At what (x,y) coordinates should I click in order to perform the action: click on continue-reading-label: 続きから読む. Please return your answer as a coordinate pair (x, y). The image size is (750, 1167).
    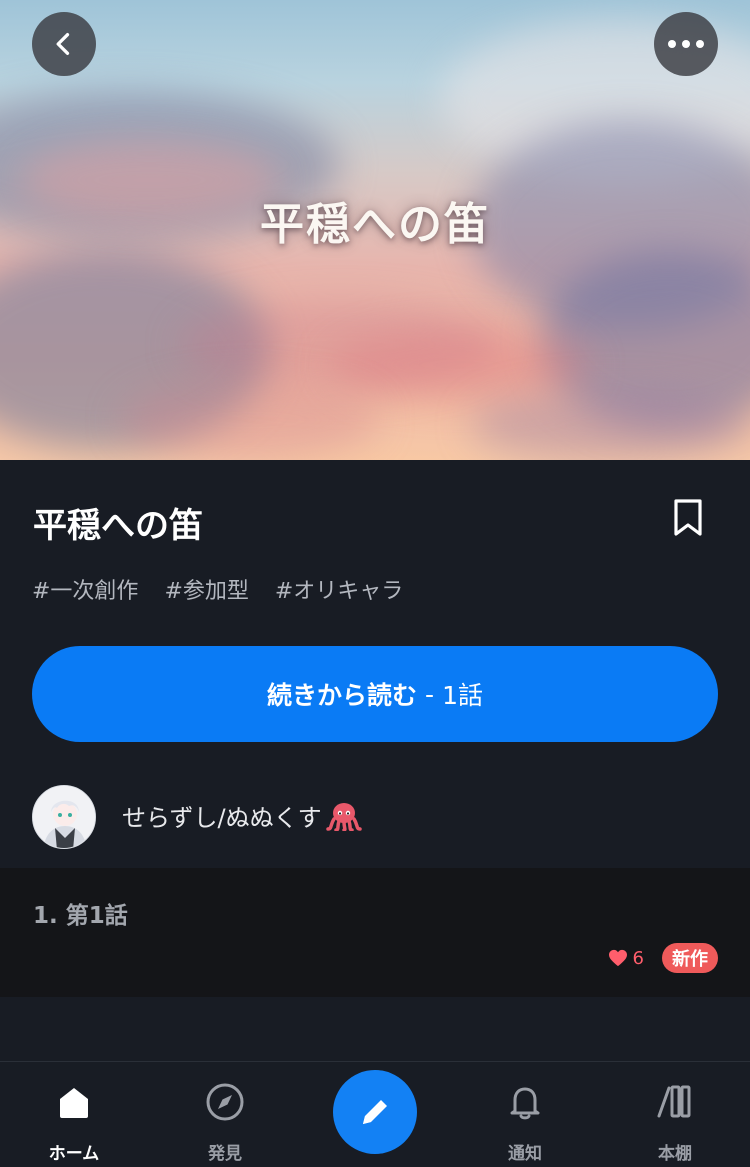
    Looking at the image, I should click on (342, 695).